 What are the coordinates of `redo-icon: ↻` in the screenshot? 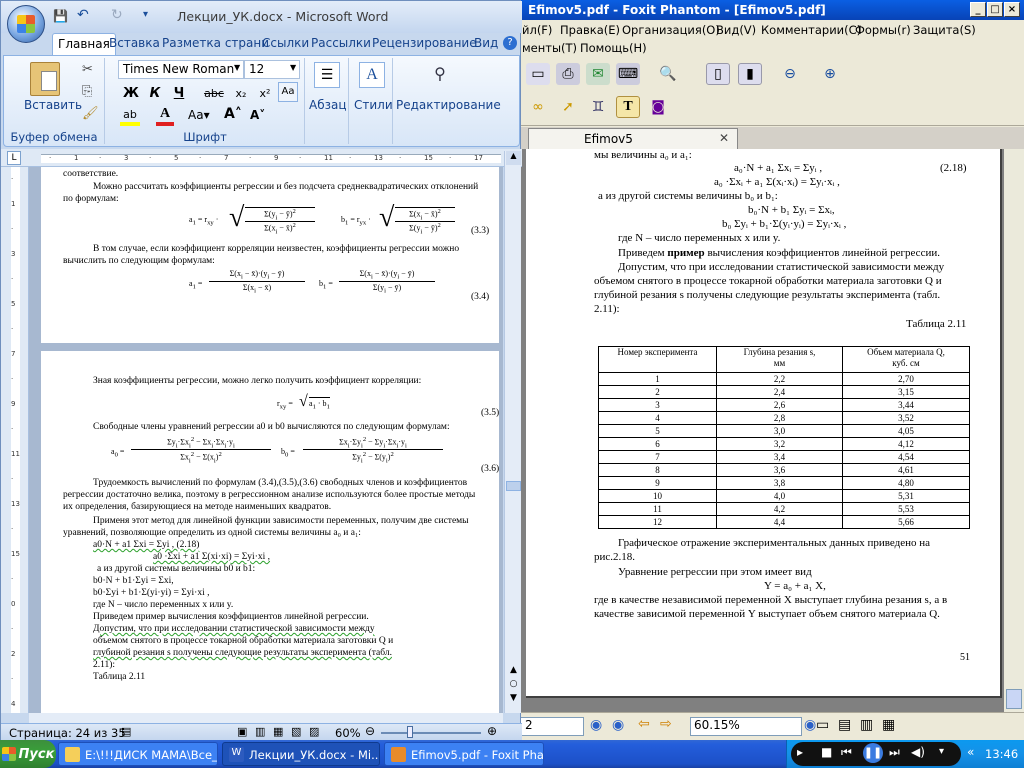 It's located at (117, 15).